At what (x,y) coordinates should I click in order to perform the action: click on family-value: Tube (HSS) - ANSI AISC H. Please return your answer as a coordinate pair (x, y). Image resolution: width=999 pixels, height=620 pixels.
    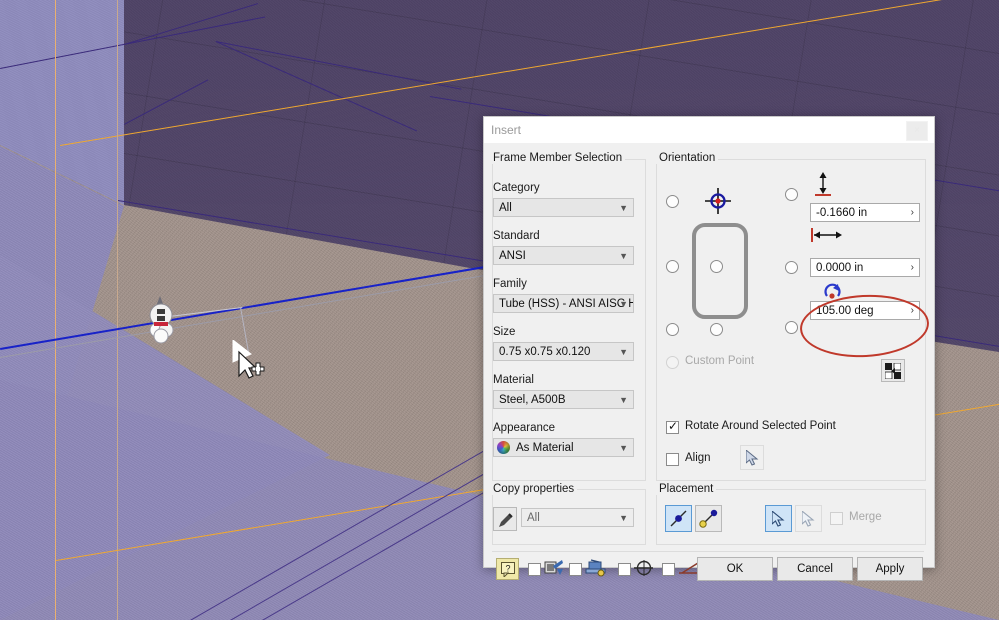
    Looking at the image, I should click on (566, 304).